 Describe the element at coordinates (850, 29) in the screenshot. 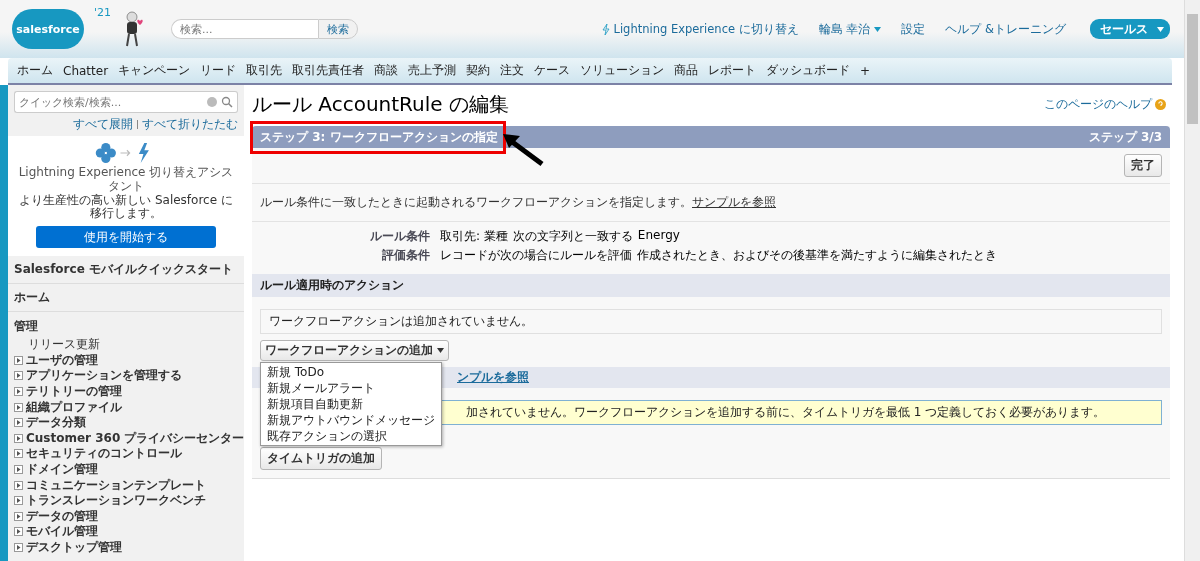

I see `user-menu: 輪島 幸治` at that location.